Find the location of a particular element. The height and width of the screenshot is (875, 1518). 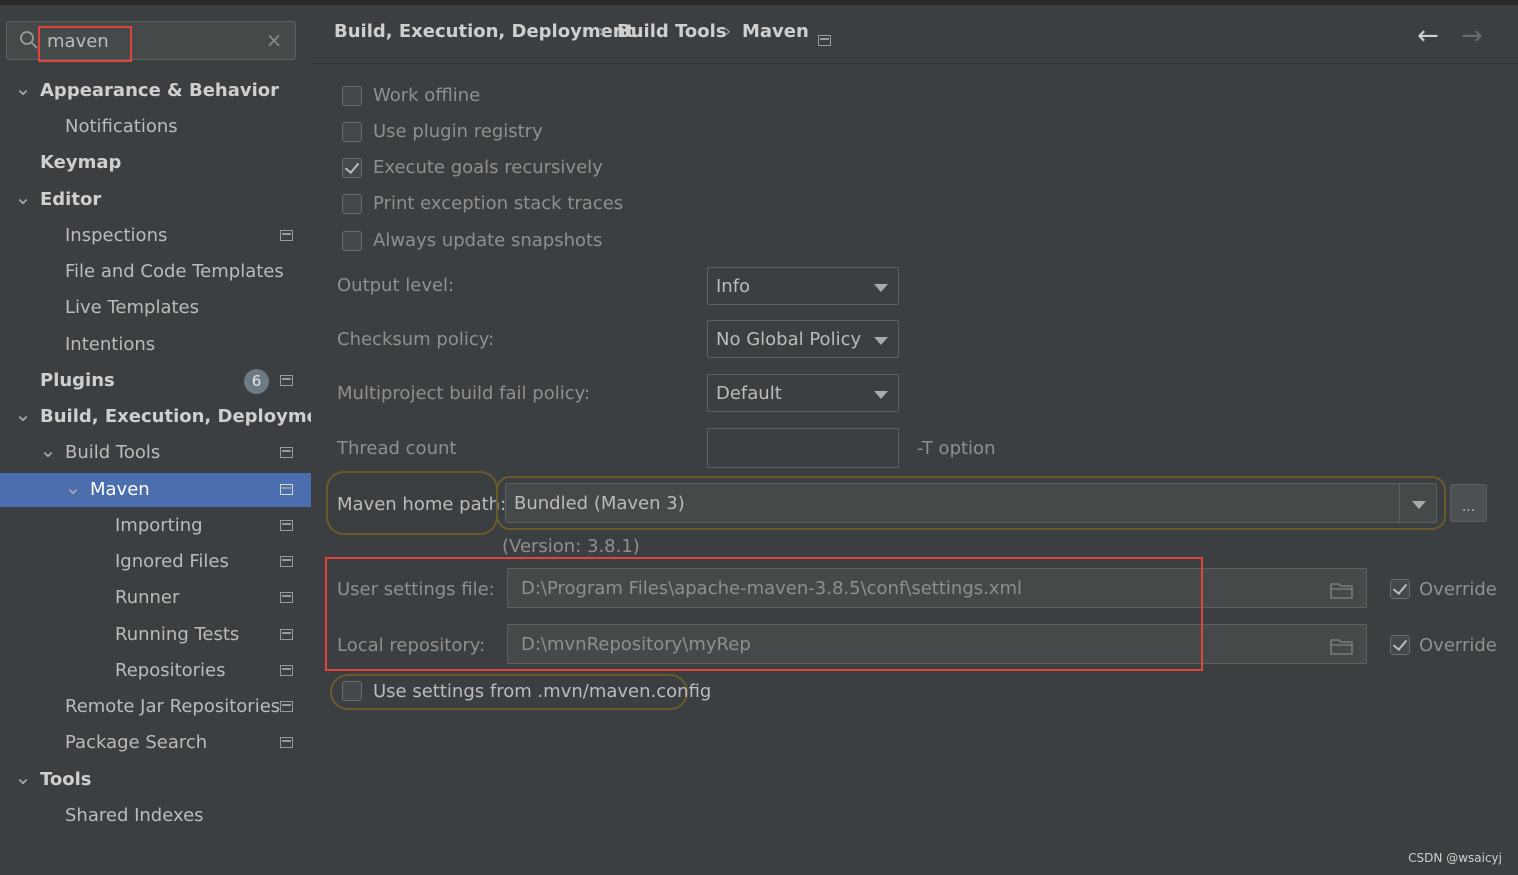

sidebar-item-package-search: Package Search is located at coordinates (155, 743).